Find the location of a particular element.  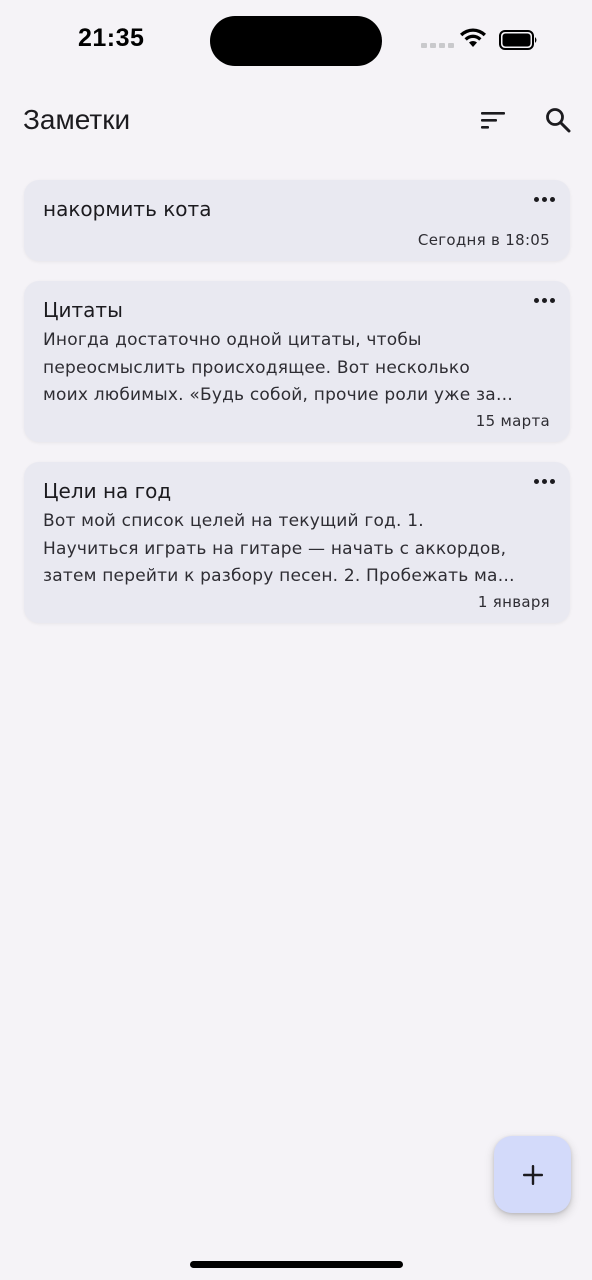

status-bar: 21:35 is located at coordinates (296, 42).